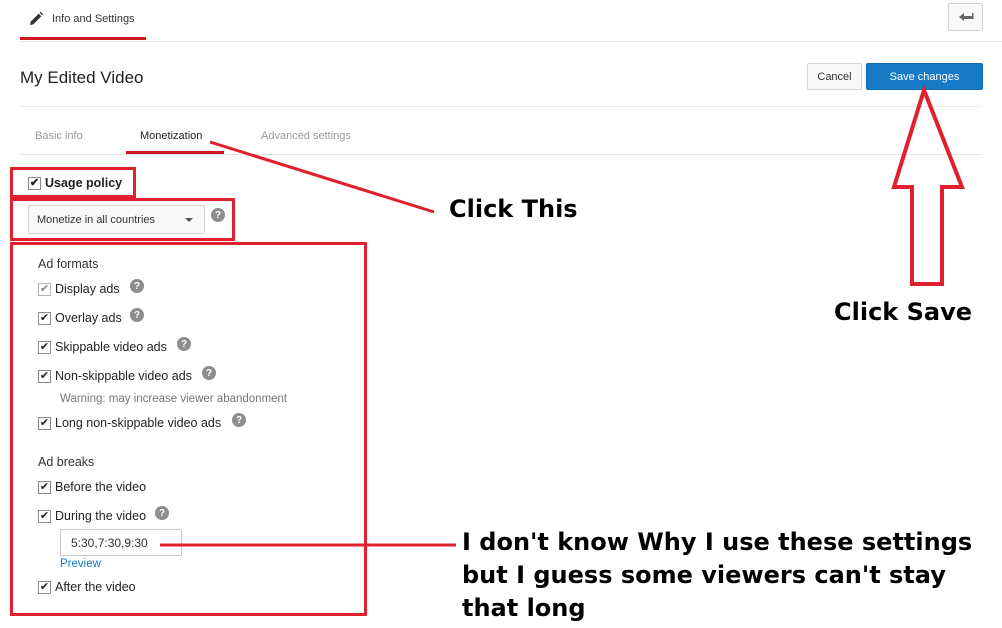  I want to click on click-save-annotation: Click Save, so click(903, 312).